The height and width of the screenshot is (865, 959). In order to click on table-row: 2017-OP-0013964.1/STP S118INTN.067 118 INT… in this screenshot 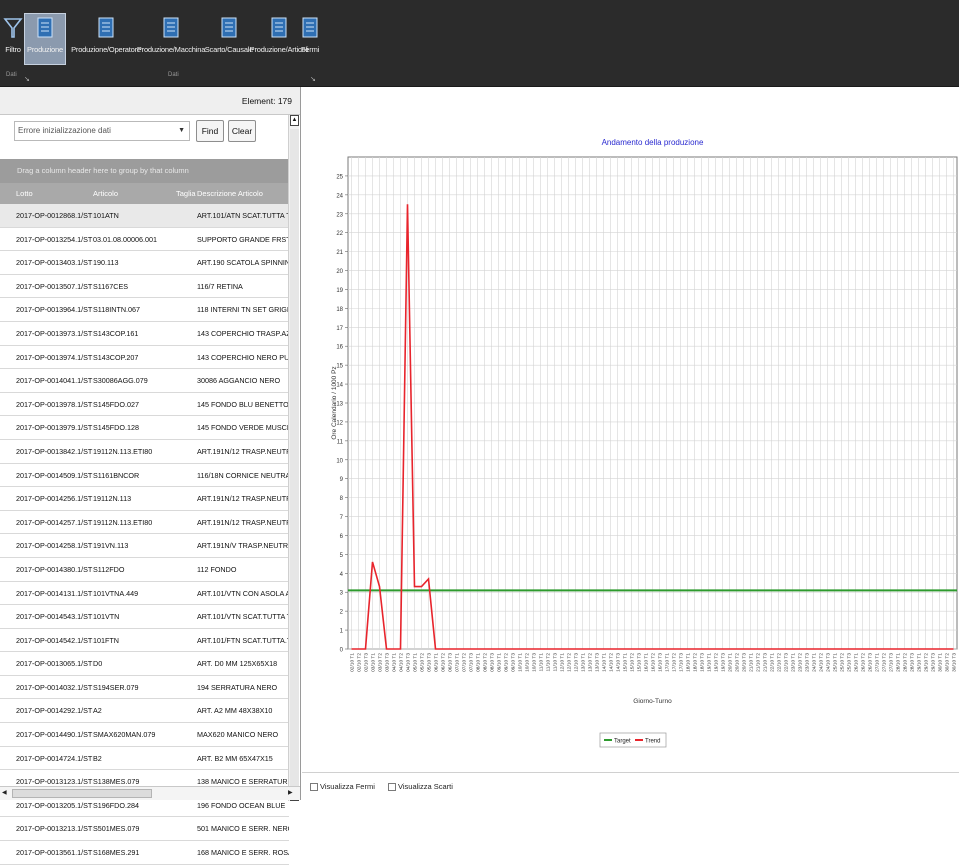, I will do `click(144, 310)`.